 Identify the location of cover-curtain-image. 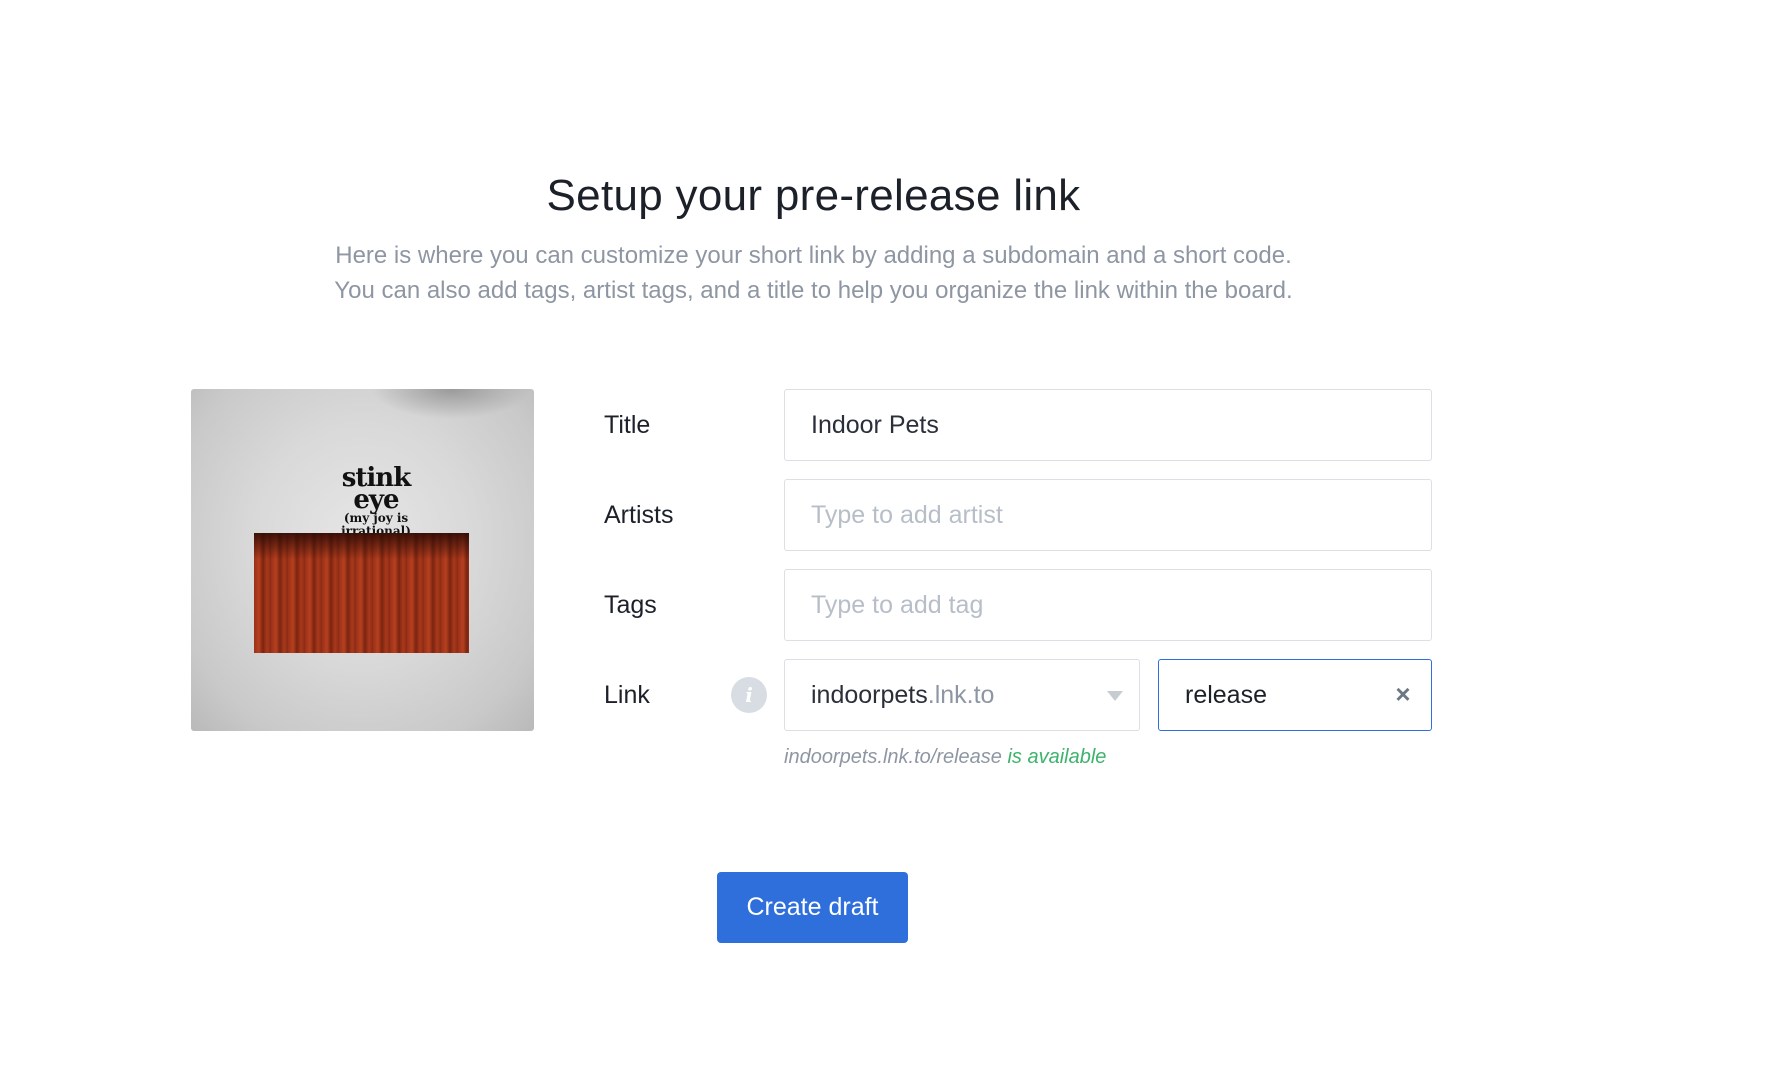
(361, 593).